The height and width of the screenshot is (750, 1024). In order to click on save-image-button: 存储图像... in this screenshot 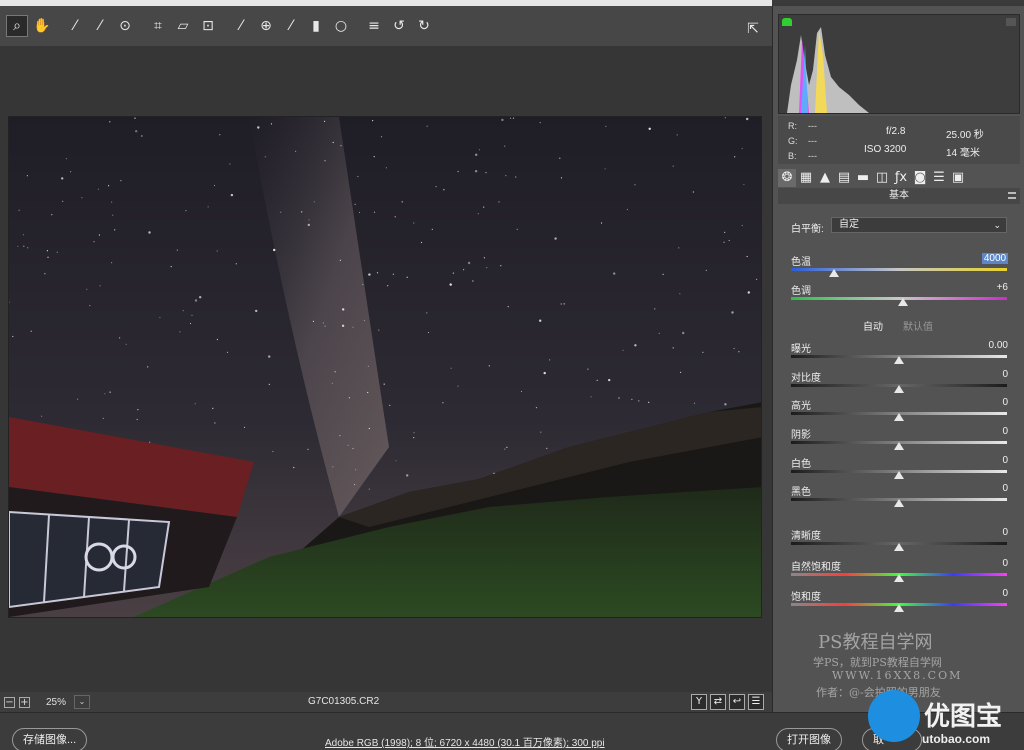, I will do `click(50, 739)`.